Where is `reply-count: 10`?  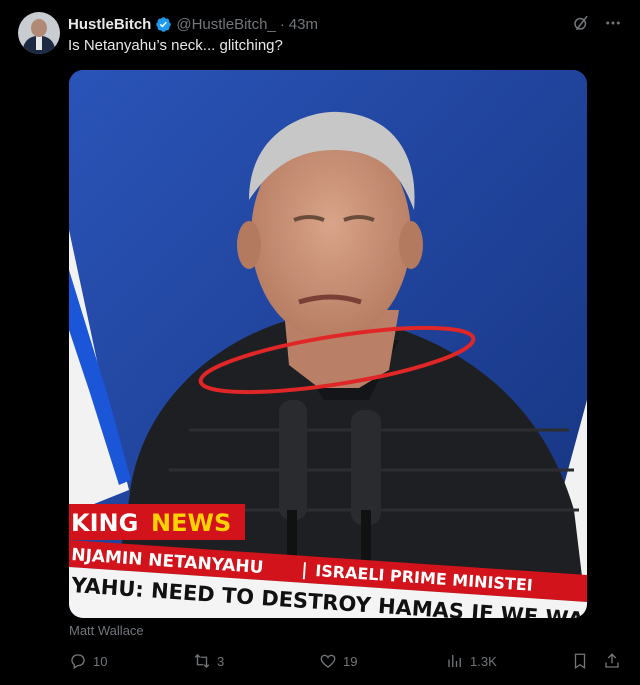
reply-count: 10 is located at coordinates (100, 661).